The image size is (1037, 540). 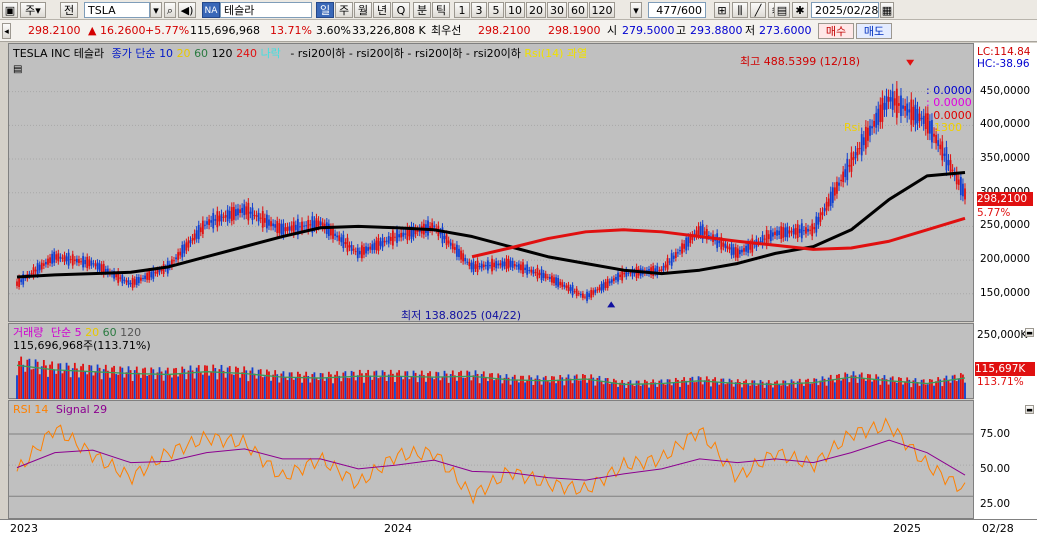 What do you see at coordinates (344, 10) in the screenshot?
I see `period-week: 주` at bounding box center [344, 10].